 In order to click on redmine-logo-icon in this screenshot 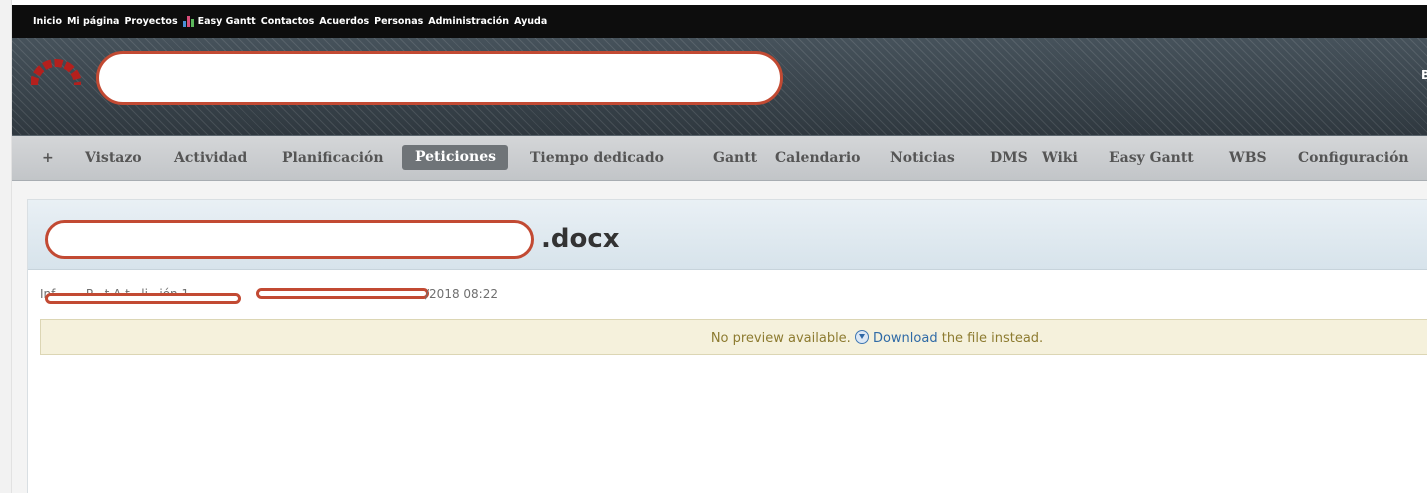, I will do `click(56, 71)`.